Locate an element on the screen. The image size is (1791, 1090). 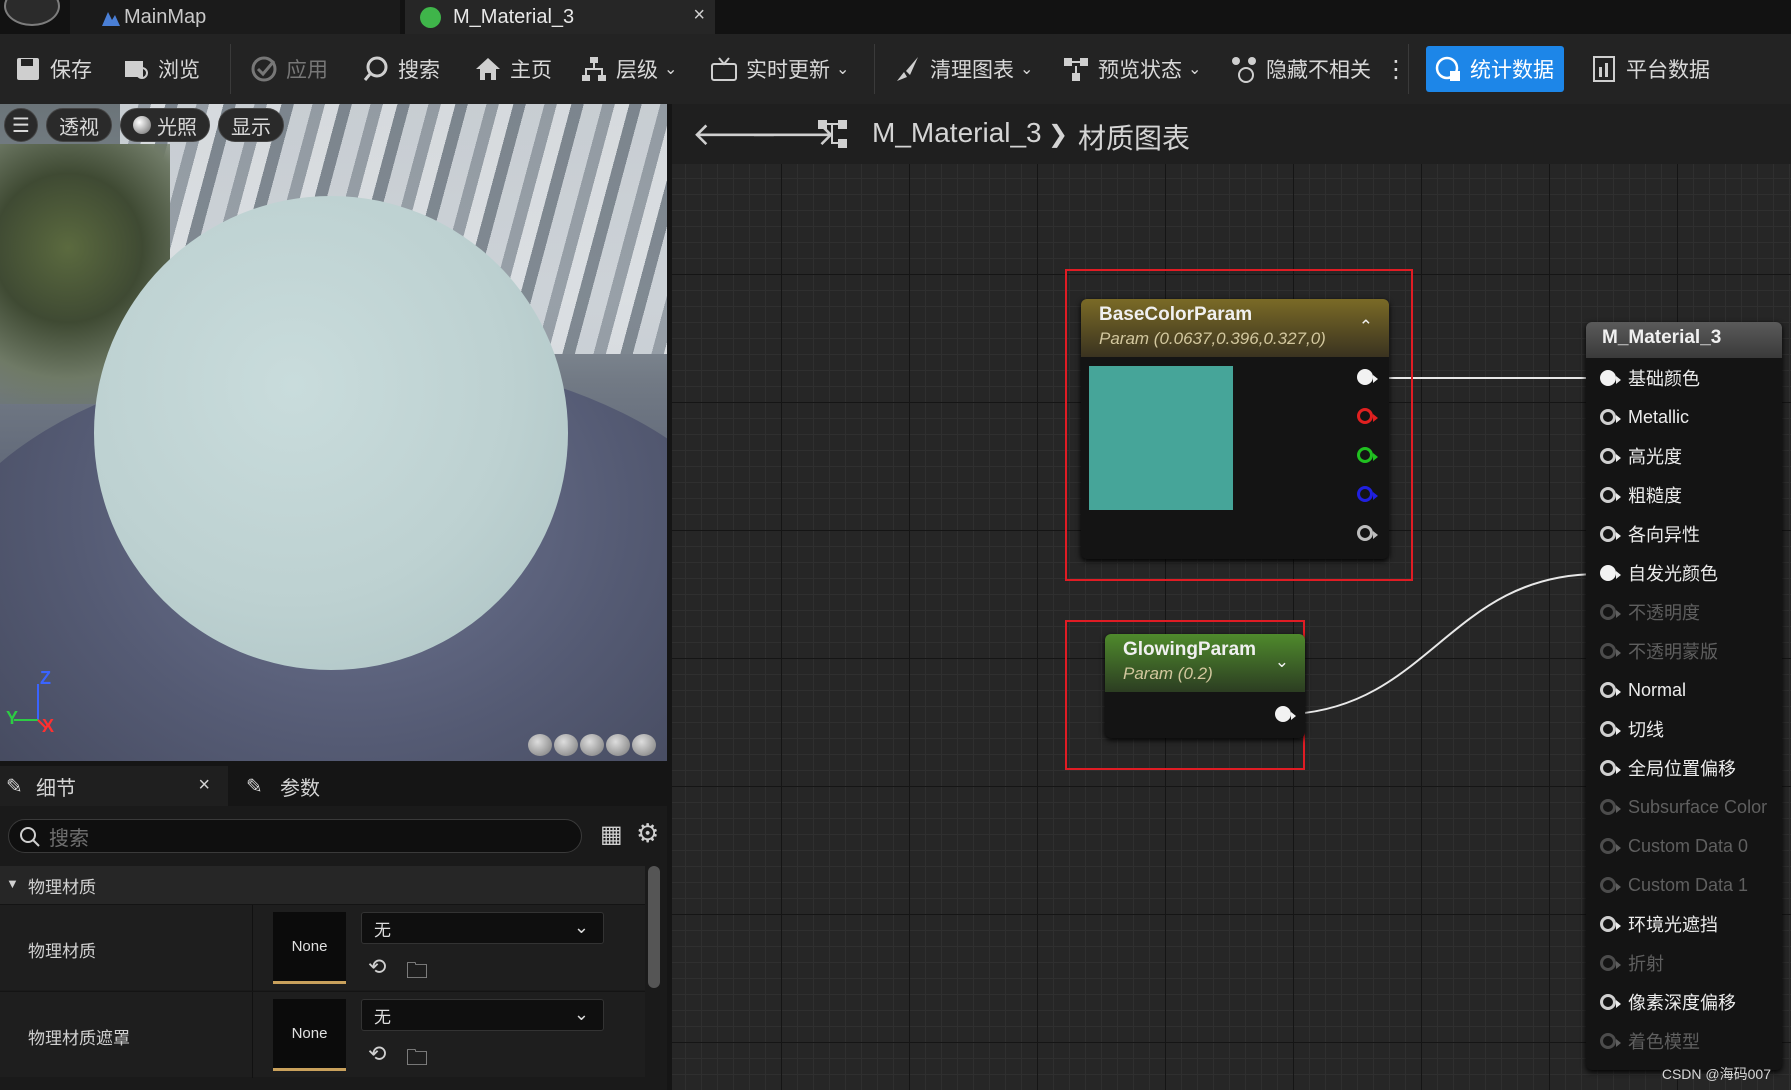
material-input-pin: 环境光遮挡 is located at coordinates (1659, 924).